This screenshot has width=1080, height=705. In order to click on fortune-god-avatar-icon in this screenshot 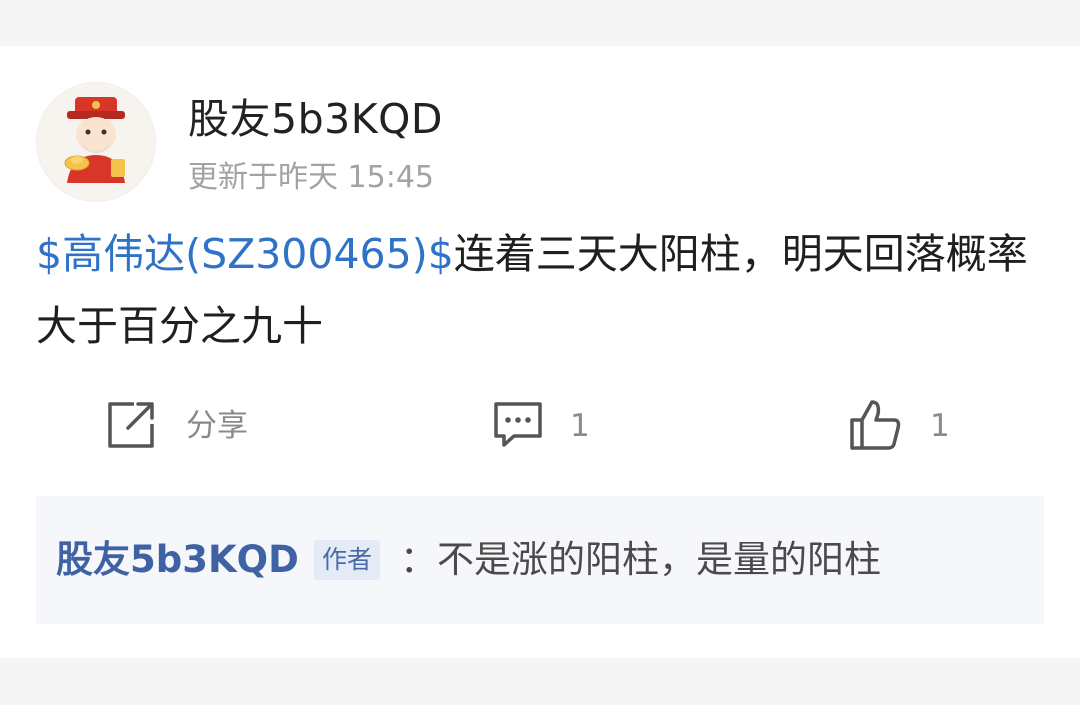, I will do `click(94, 140)`.